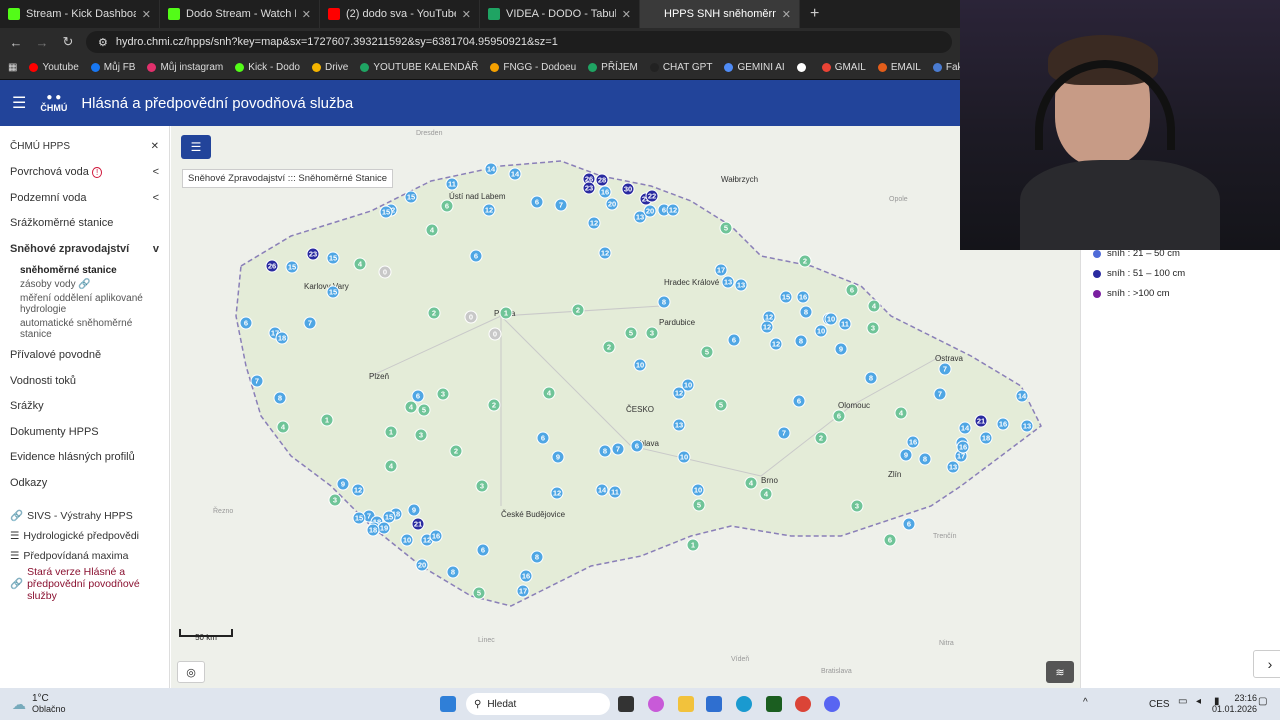 The image size is (1280, 720). Describe the element at coordinates (84, 432) in the screenshot. I see `sidebar-item-dokumenty: Dokumenty HPPS` at that location.